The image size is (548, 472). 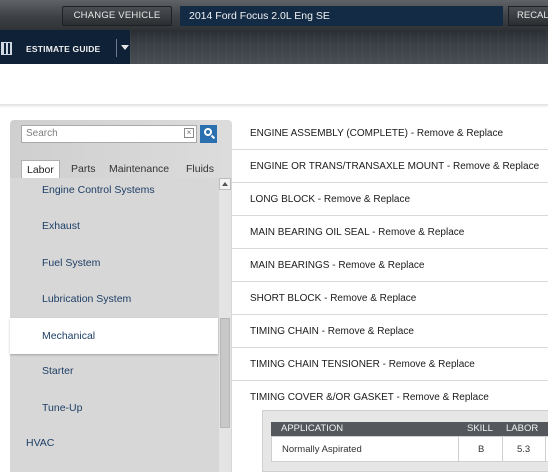 I want to click on header-labor: LABOR, so click(x=522, y=428).